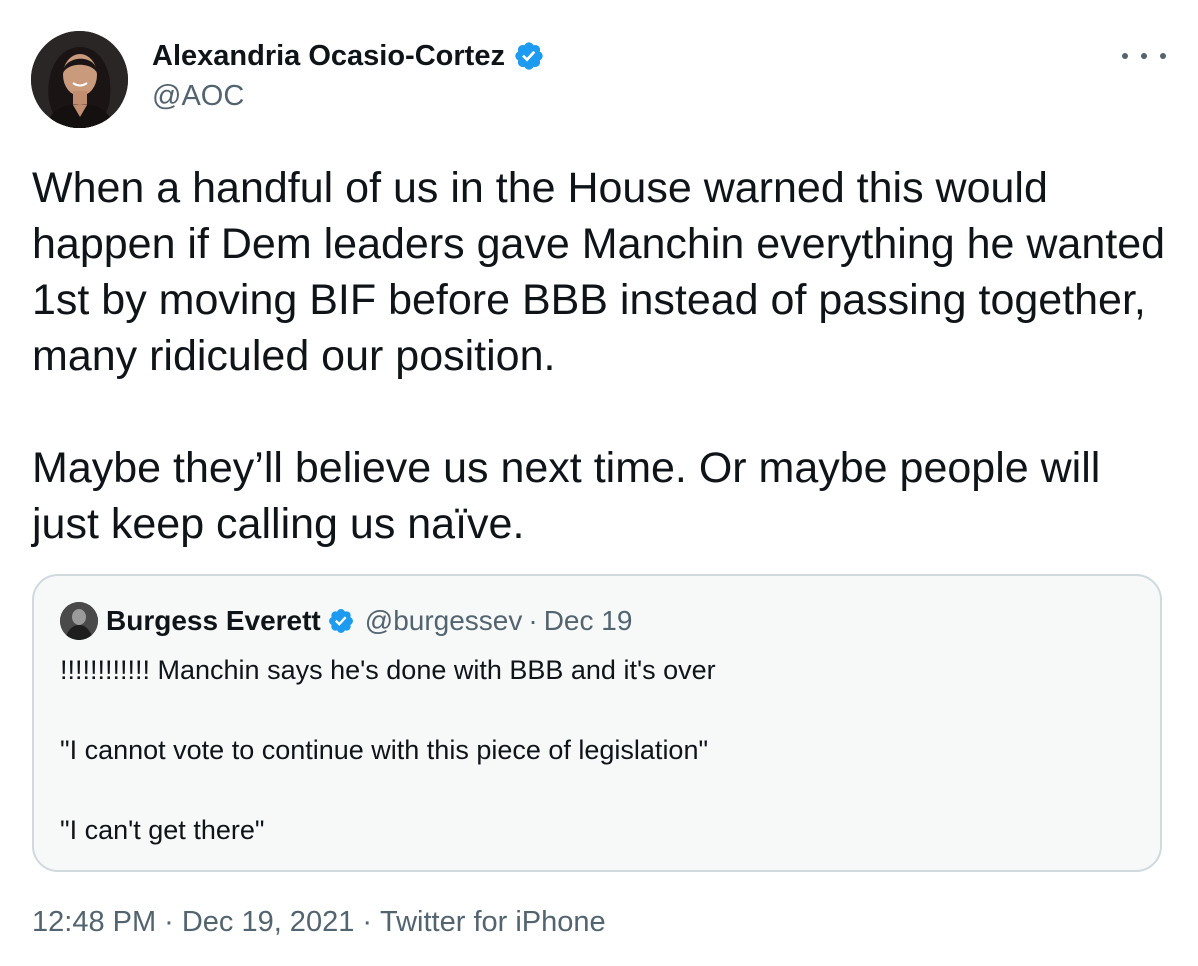 The width and height of the screenshot is (1198, 966). Describe the element at coordinates (328, 56) in the screenshot. I see `author-name: Alexandria Ocasio-Cortez` at that location.